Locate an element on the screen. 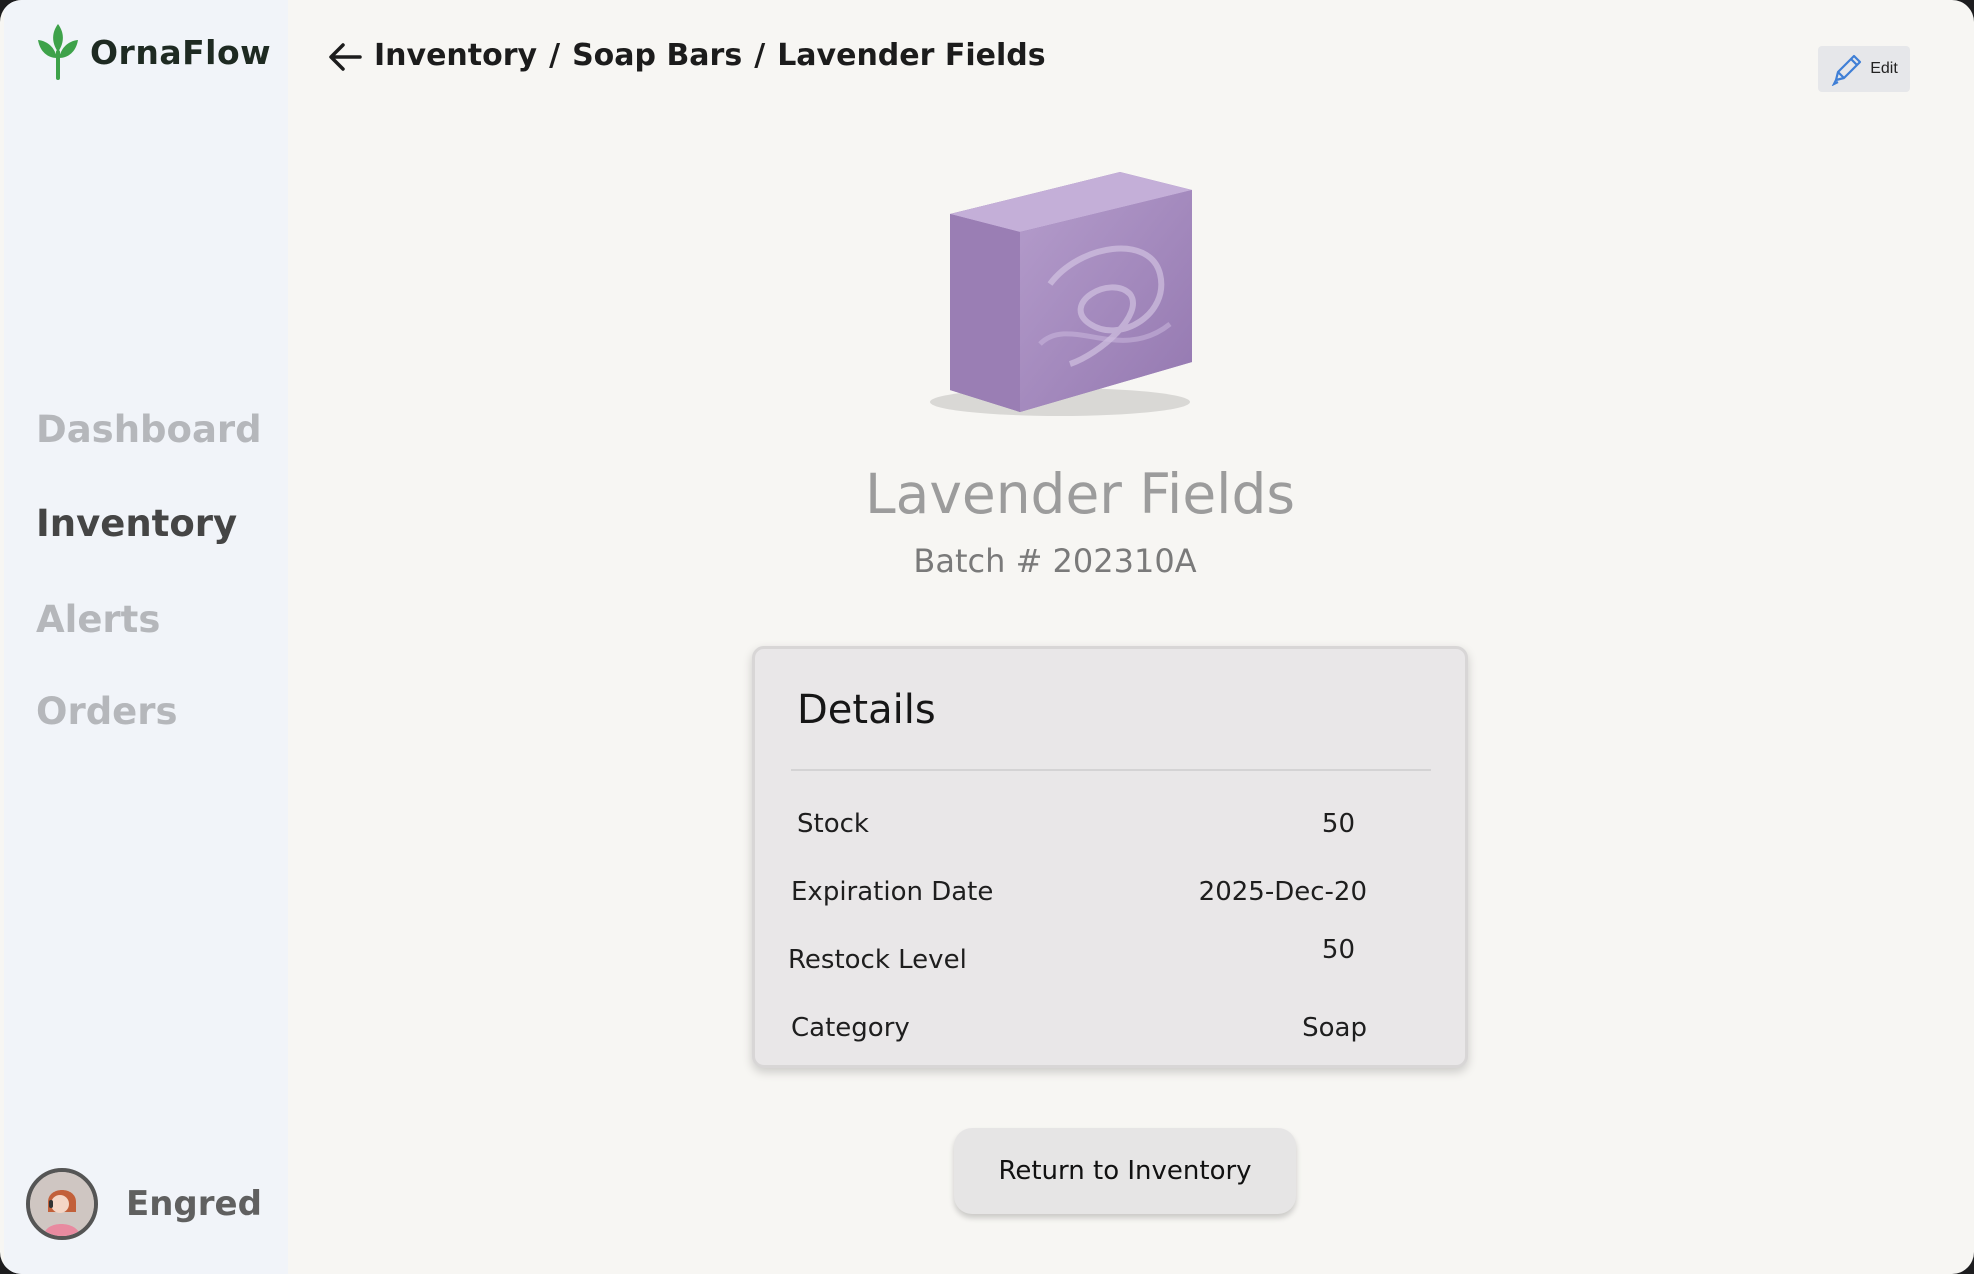 The image size is (1974, 1274). pencil-icon is located at coordinates (1846, 70).